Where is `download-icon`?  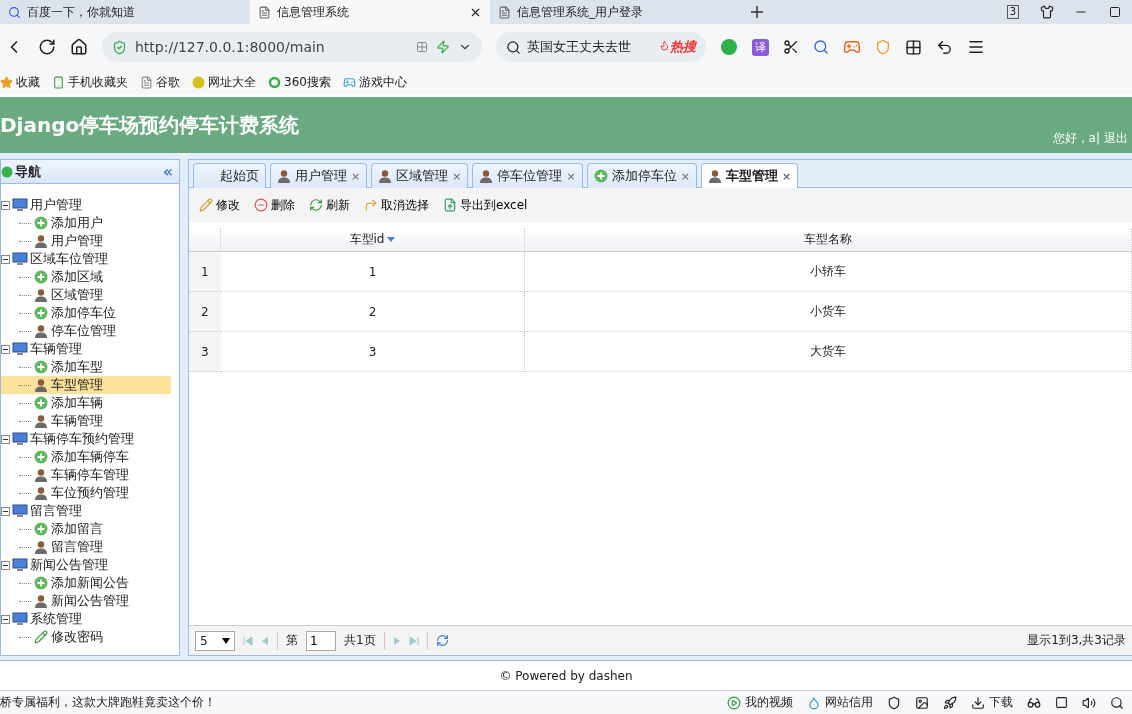 download-icon is located at coordinates (978, 702).